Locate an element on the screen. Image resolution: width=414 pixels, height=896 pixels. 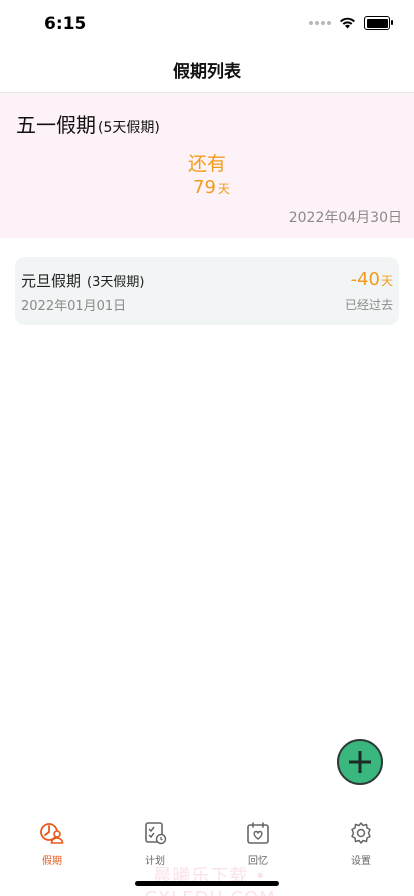
holiday-name: 元旦假期 is located at coordinates (51, 281).